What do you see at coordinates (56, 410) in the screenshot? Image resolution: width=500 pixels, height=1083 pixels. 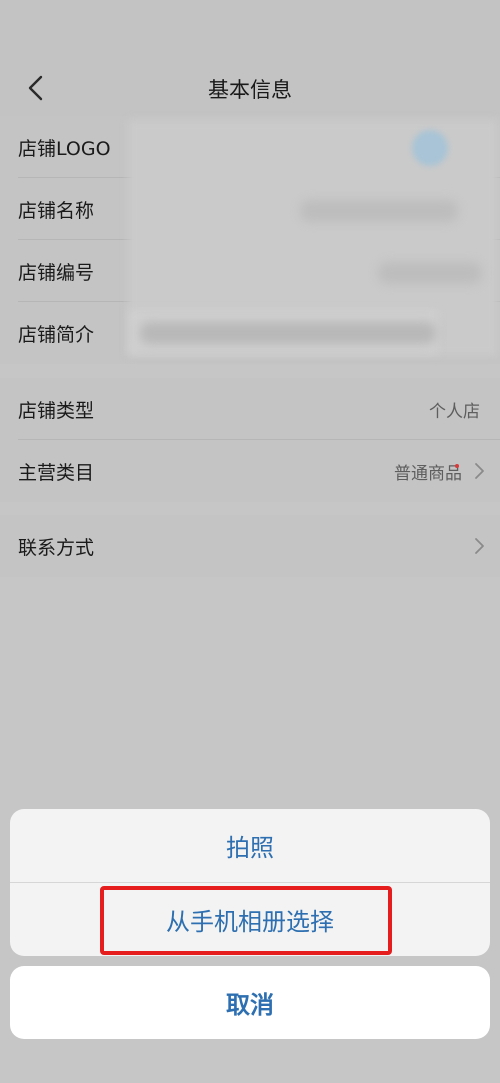 I see `shop-type-label: 店铺类型` at bounding box center [56, 410].